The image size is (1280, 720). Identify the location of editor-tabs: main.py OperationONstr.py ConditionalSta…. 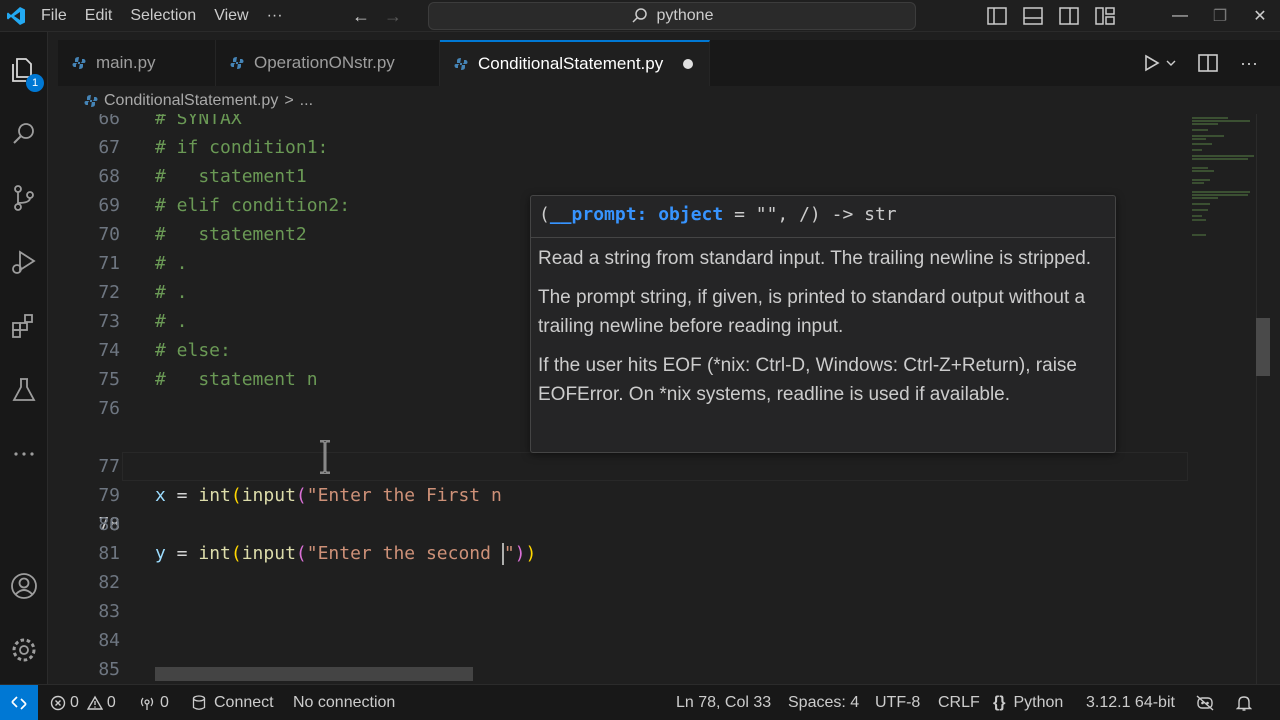
(669, 63).